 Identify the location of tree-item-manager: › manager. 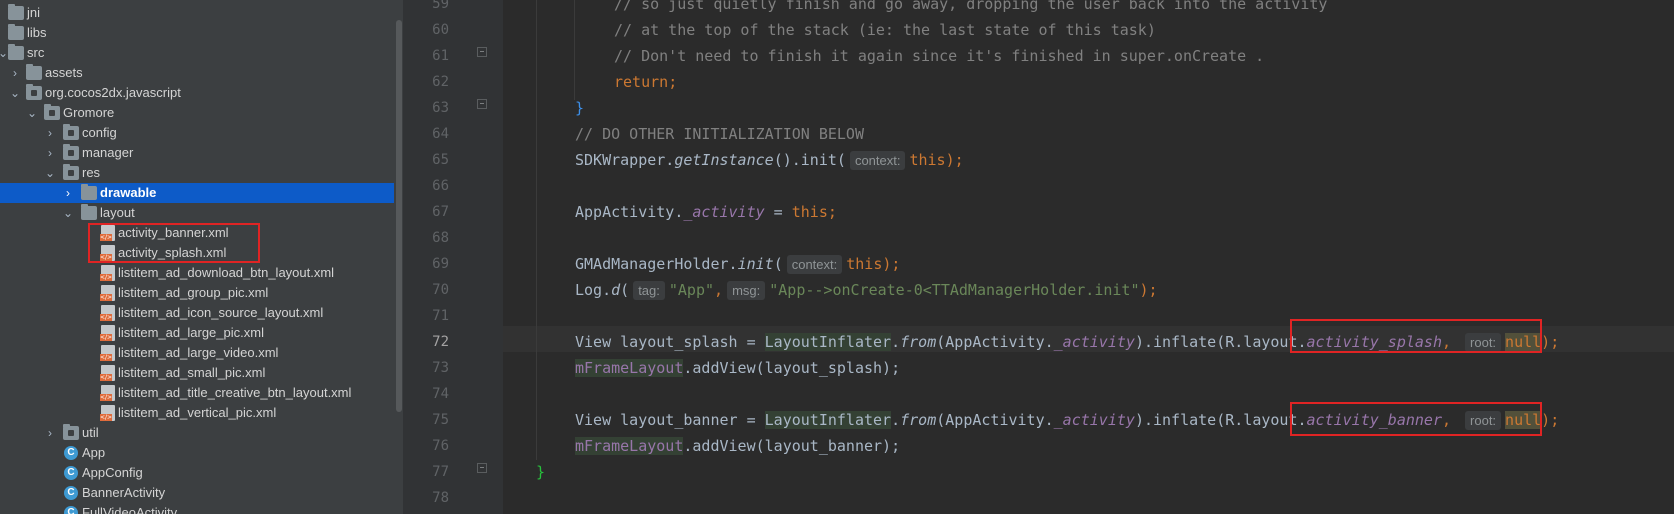
(197, 153).